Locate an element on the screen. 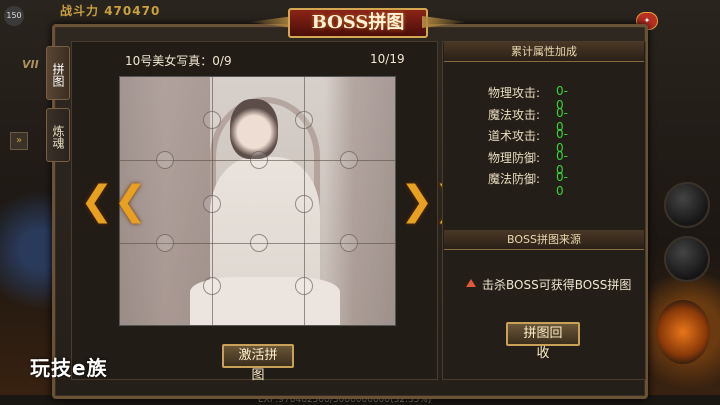  stat-row: 道术攻击: 0-0 is located at coordinates (528, 141).